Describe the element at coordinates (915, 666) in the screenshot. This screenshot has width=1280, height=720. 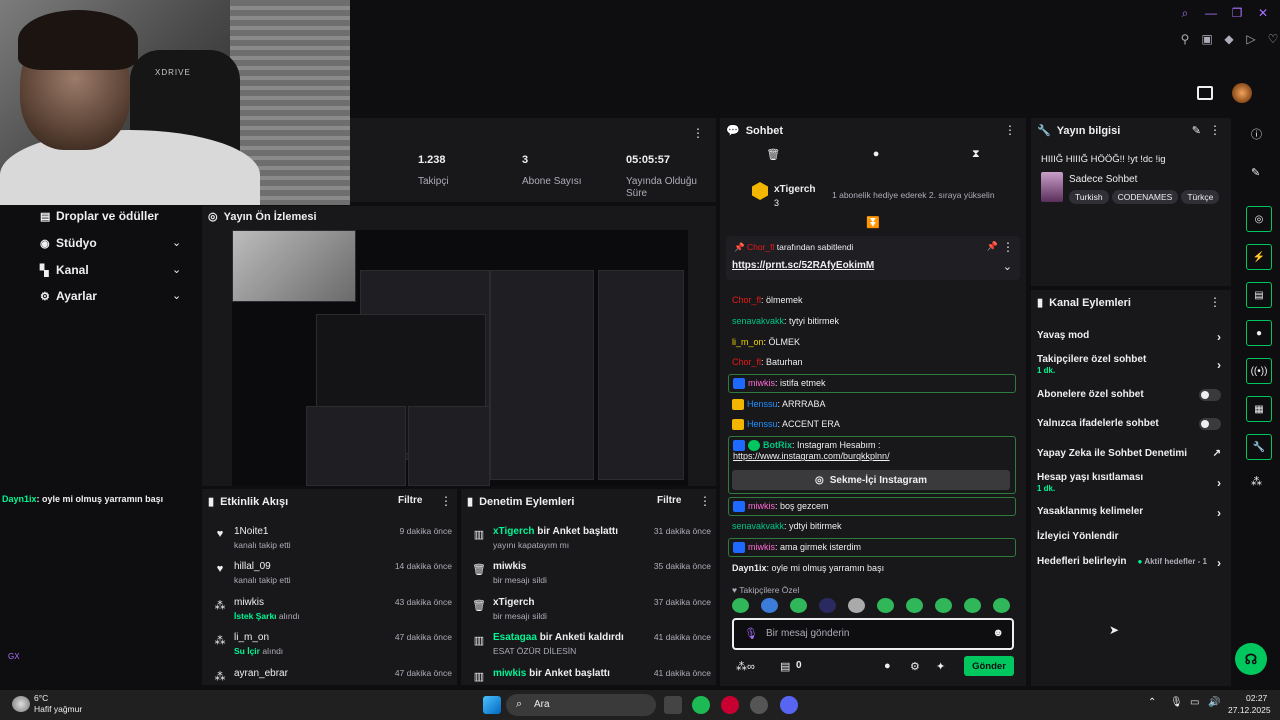
I see `gear-icon: ⚙` at that location.